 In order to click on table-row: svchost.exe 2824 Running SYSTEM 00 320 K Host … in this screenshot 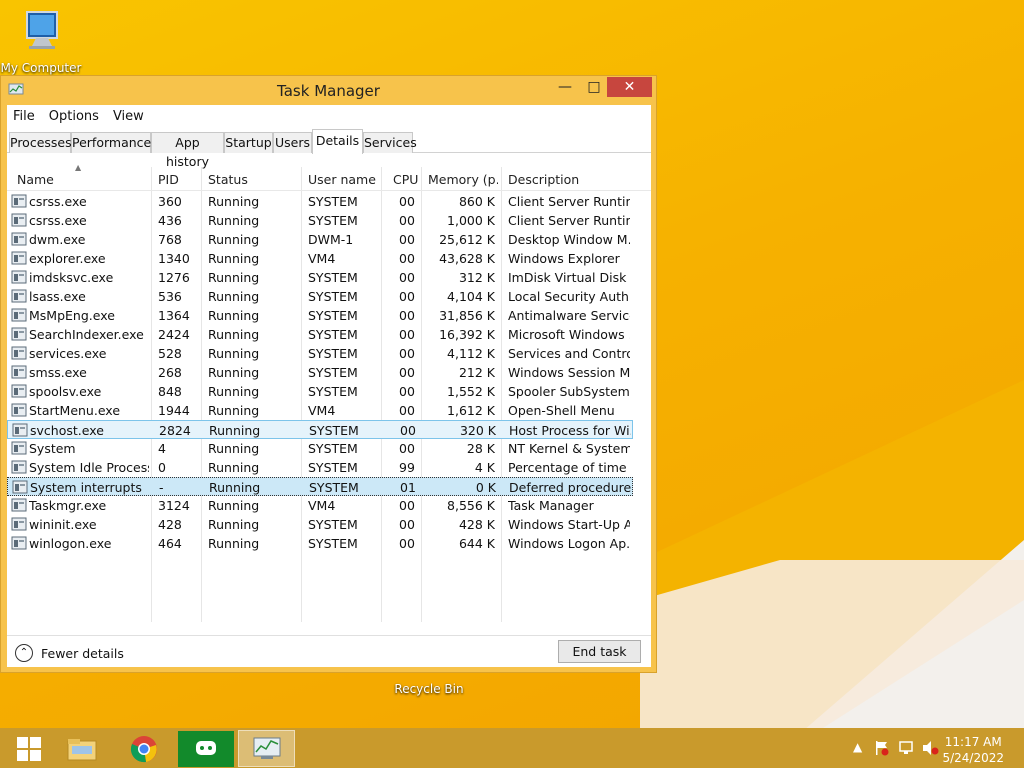, I will do `click(320, 429)`.